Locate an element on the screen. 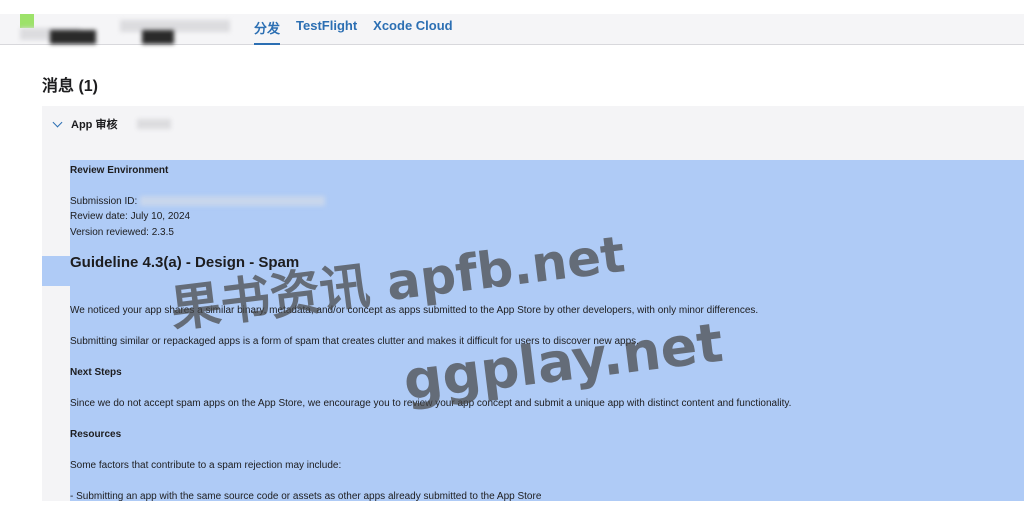 This screenshot has height=510, width=1024. next-steps-heading: Next Steps is located at coordinates (96, 372).